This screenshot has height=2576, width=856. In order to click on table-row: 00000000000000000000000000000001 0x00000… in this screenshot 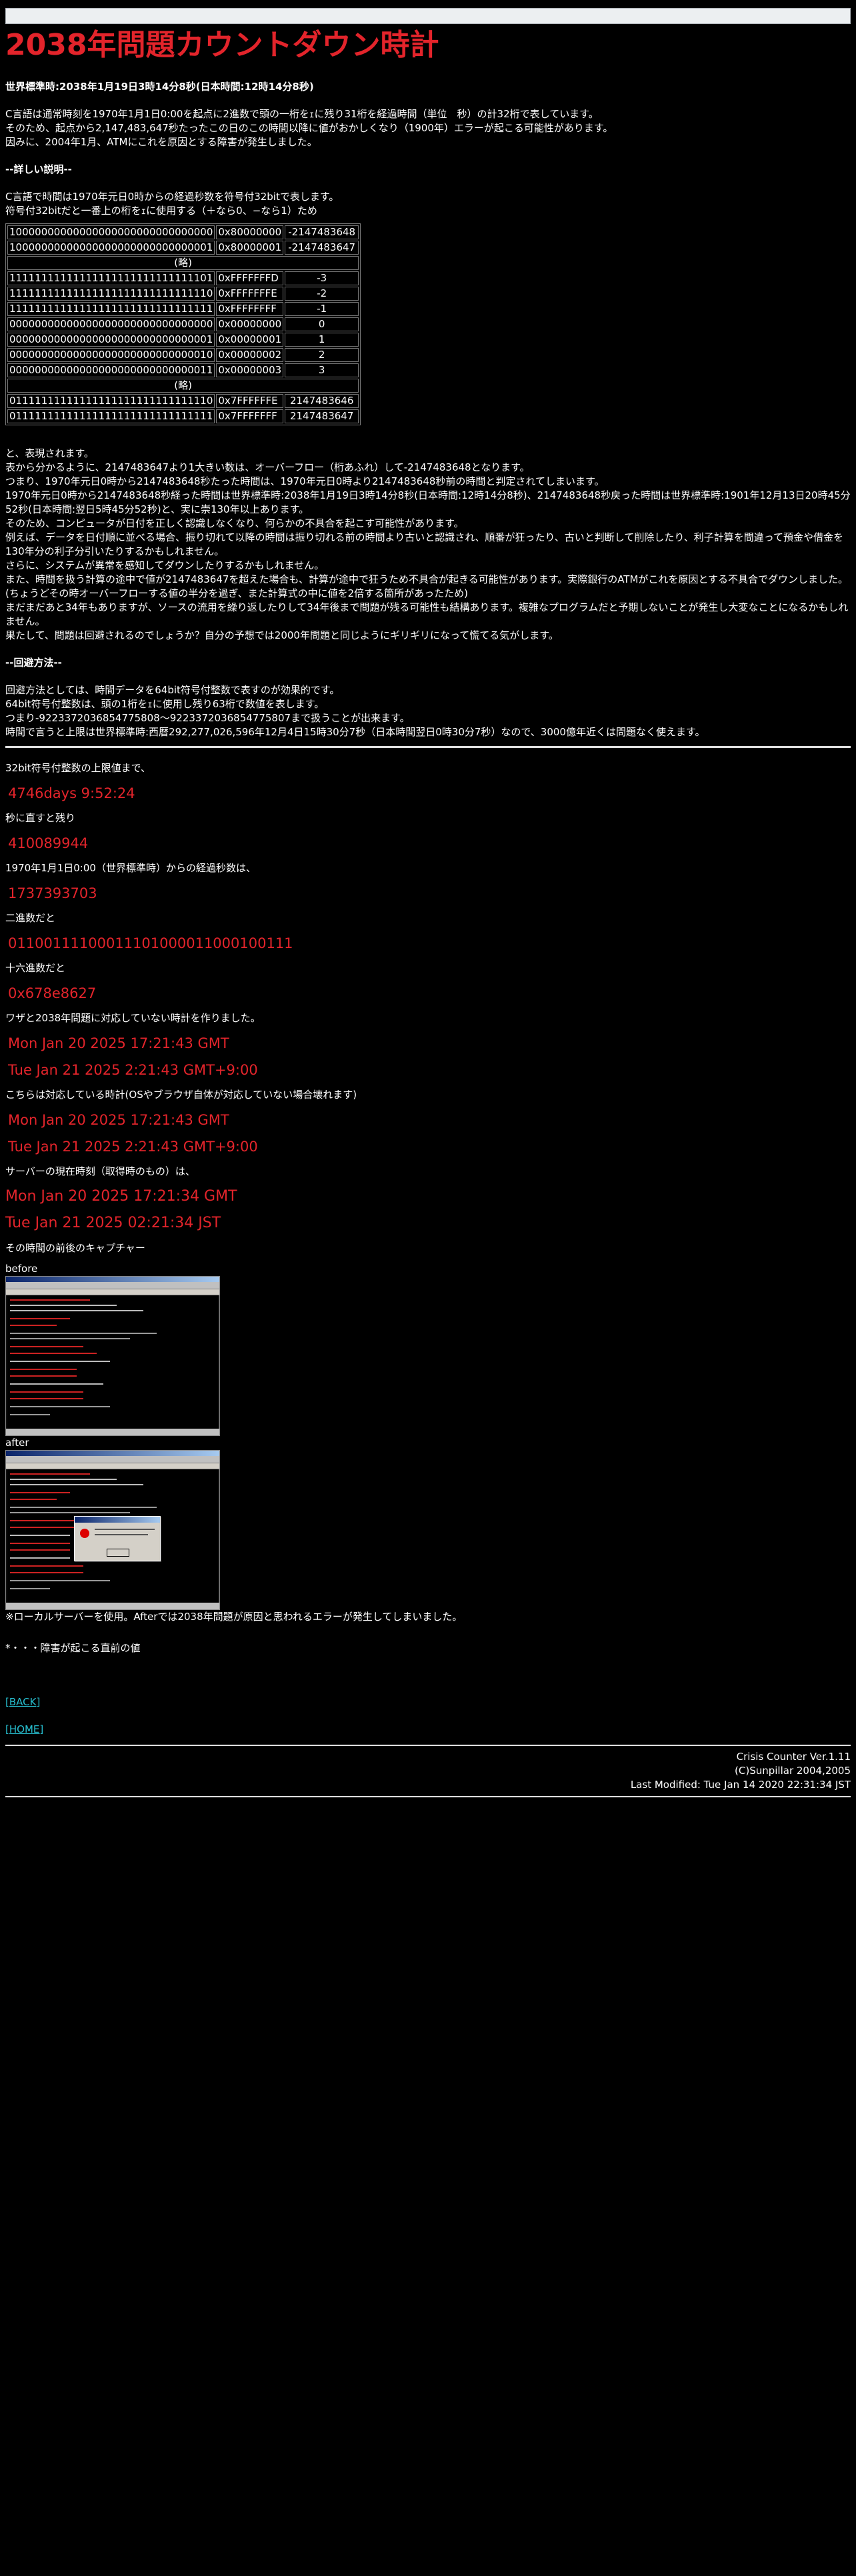, I will do `click(183, 340)`.